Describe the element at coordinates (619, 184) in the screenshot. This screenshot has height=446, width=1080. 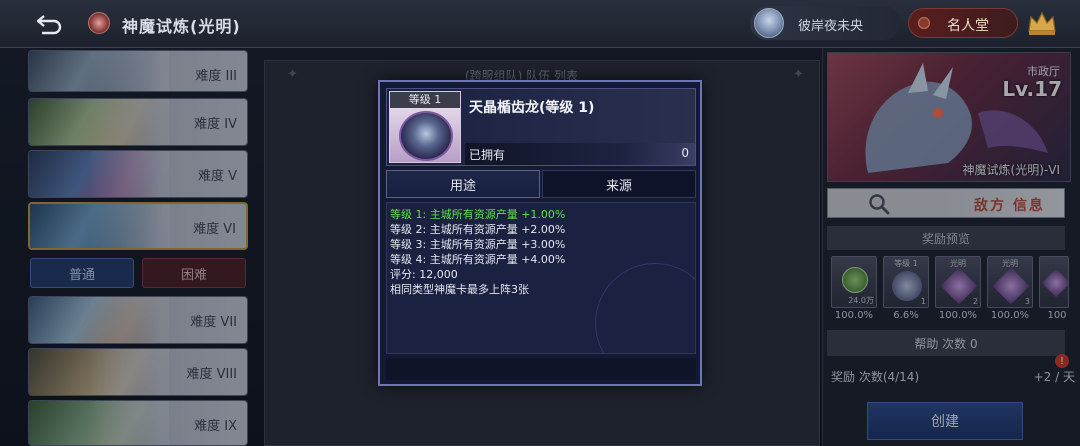
I see `tab-source: 来源` at that location.